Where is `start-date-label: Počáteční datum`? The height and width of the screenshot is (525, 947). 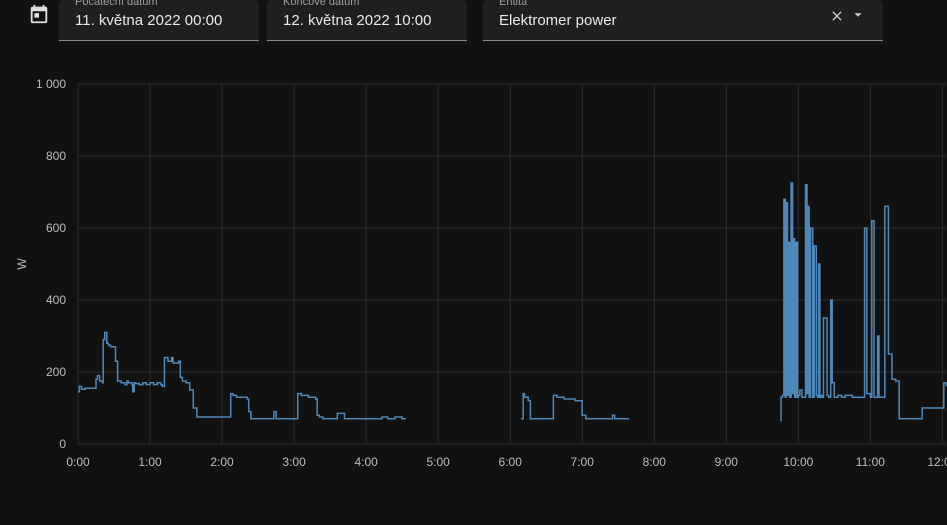
start-date-label: Počáteční datum is located at coordinates (116, 4).